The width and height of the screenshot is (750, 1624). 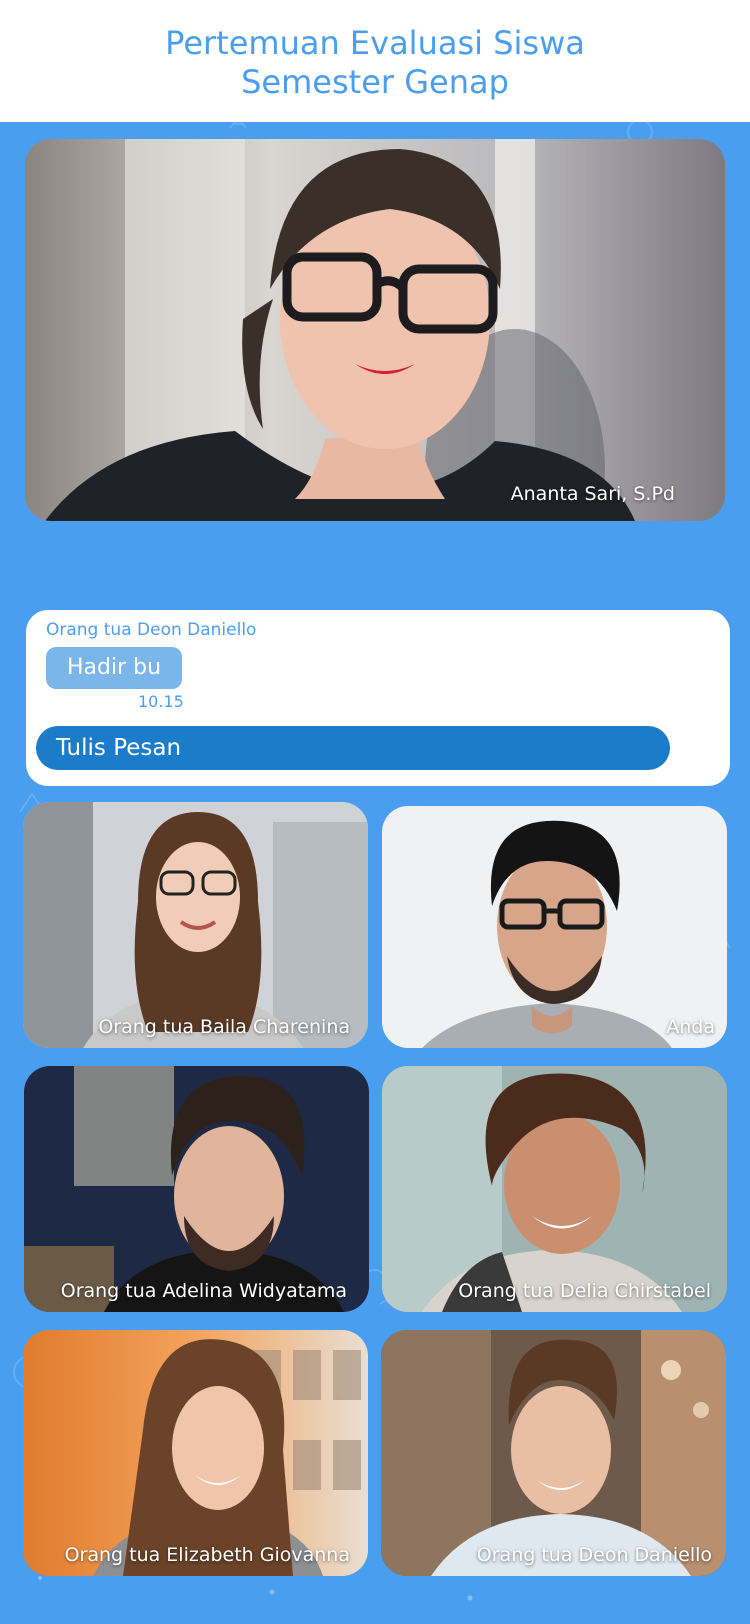 What do you see at coordinates (203, 1291) in the screenshot?
I see `participant-name-label: Orang tua Adelina Widyatama` at bounding box center [203, 1291].